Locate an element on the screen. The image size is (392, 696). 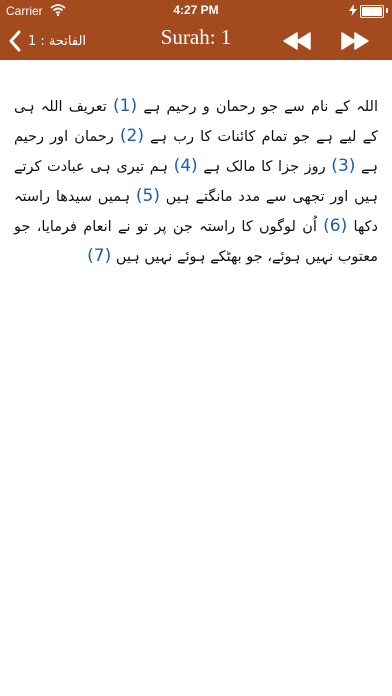
battery-cap is located at coordinates (387, 10).